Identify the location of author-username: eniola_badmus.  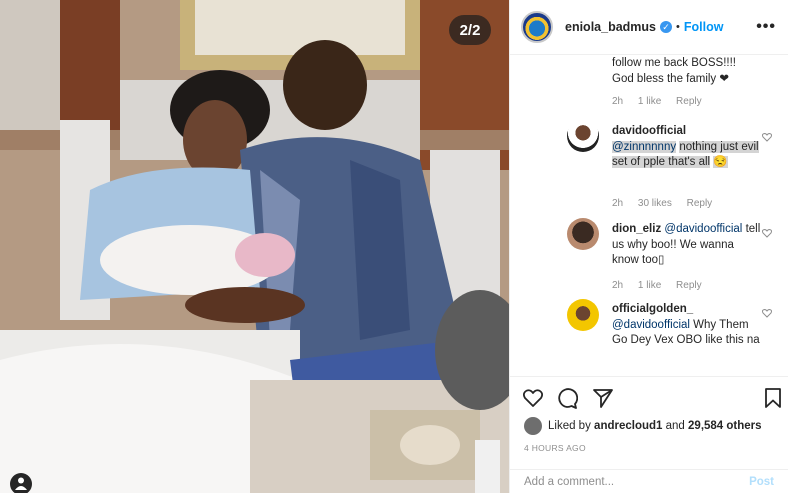
(610, 27).